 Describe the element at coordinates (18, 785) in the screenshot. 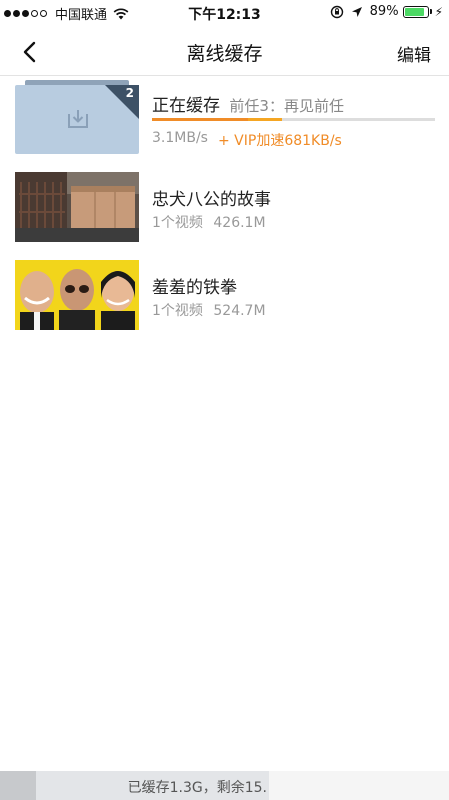

I see `storage-used-fill` at that location.